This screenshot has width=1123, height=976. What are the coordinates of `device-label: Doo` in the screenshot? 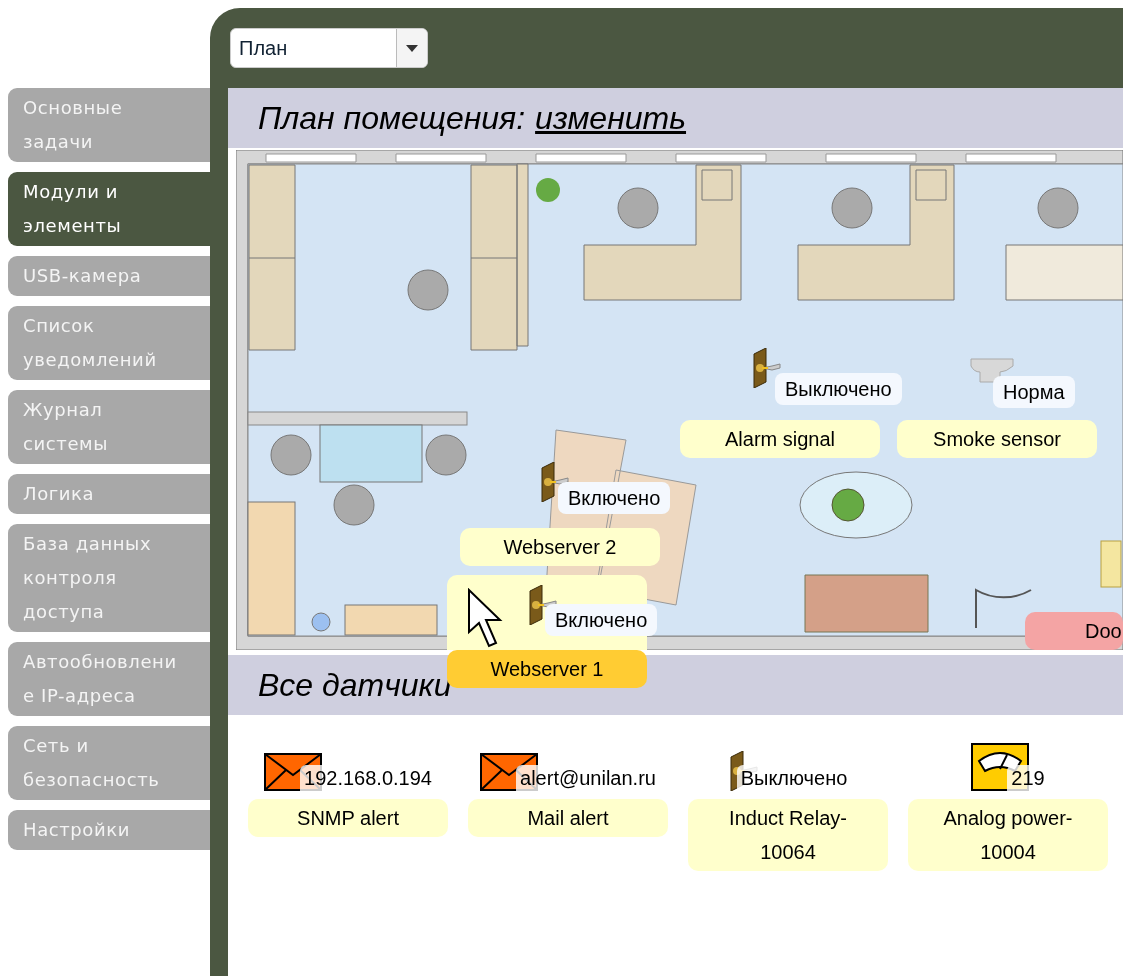 It's located at (1074, 631).